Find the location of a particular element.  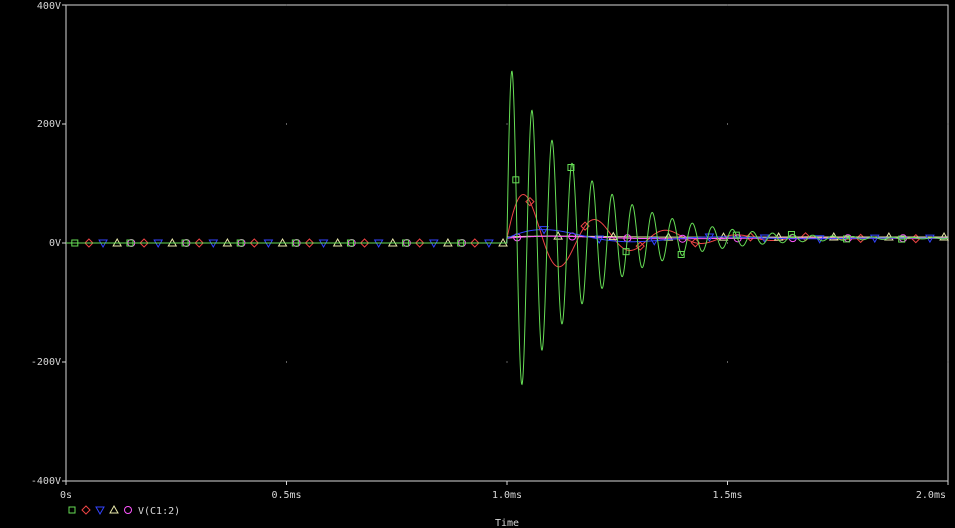

legend: V(C1:2) is located at coordinates (124, 510).